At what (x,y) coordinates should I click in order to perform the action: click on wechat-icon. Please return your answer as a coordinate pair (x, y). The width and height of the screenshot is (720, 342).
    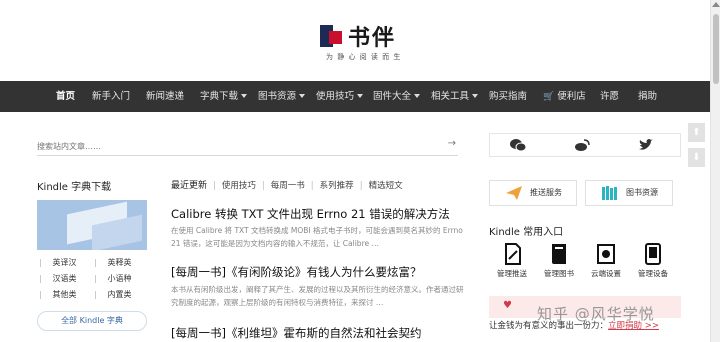
    Looking at the image, I should click on (518, 145).